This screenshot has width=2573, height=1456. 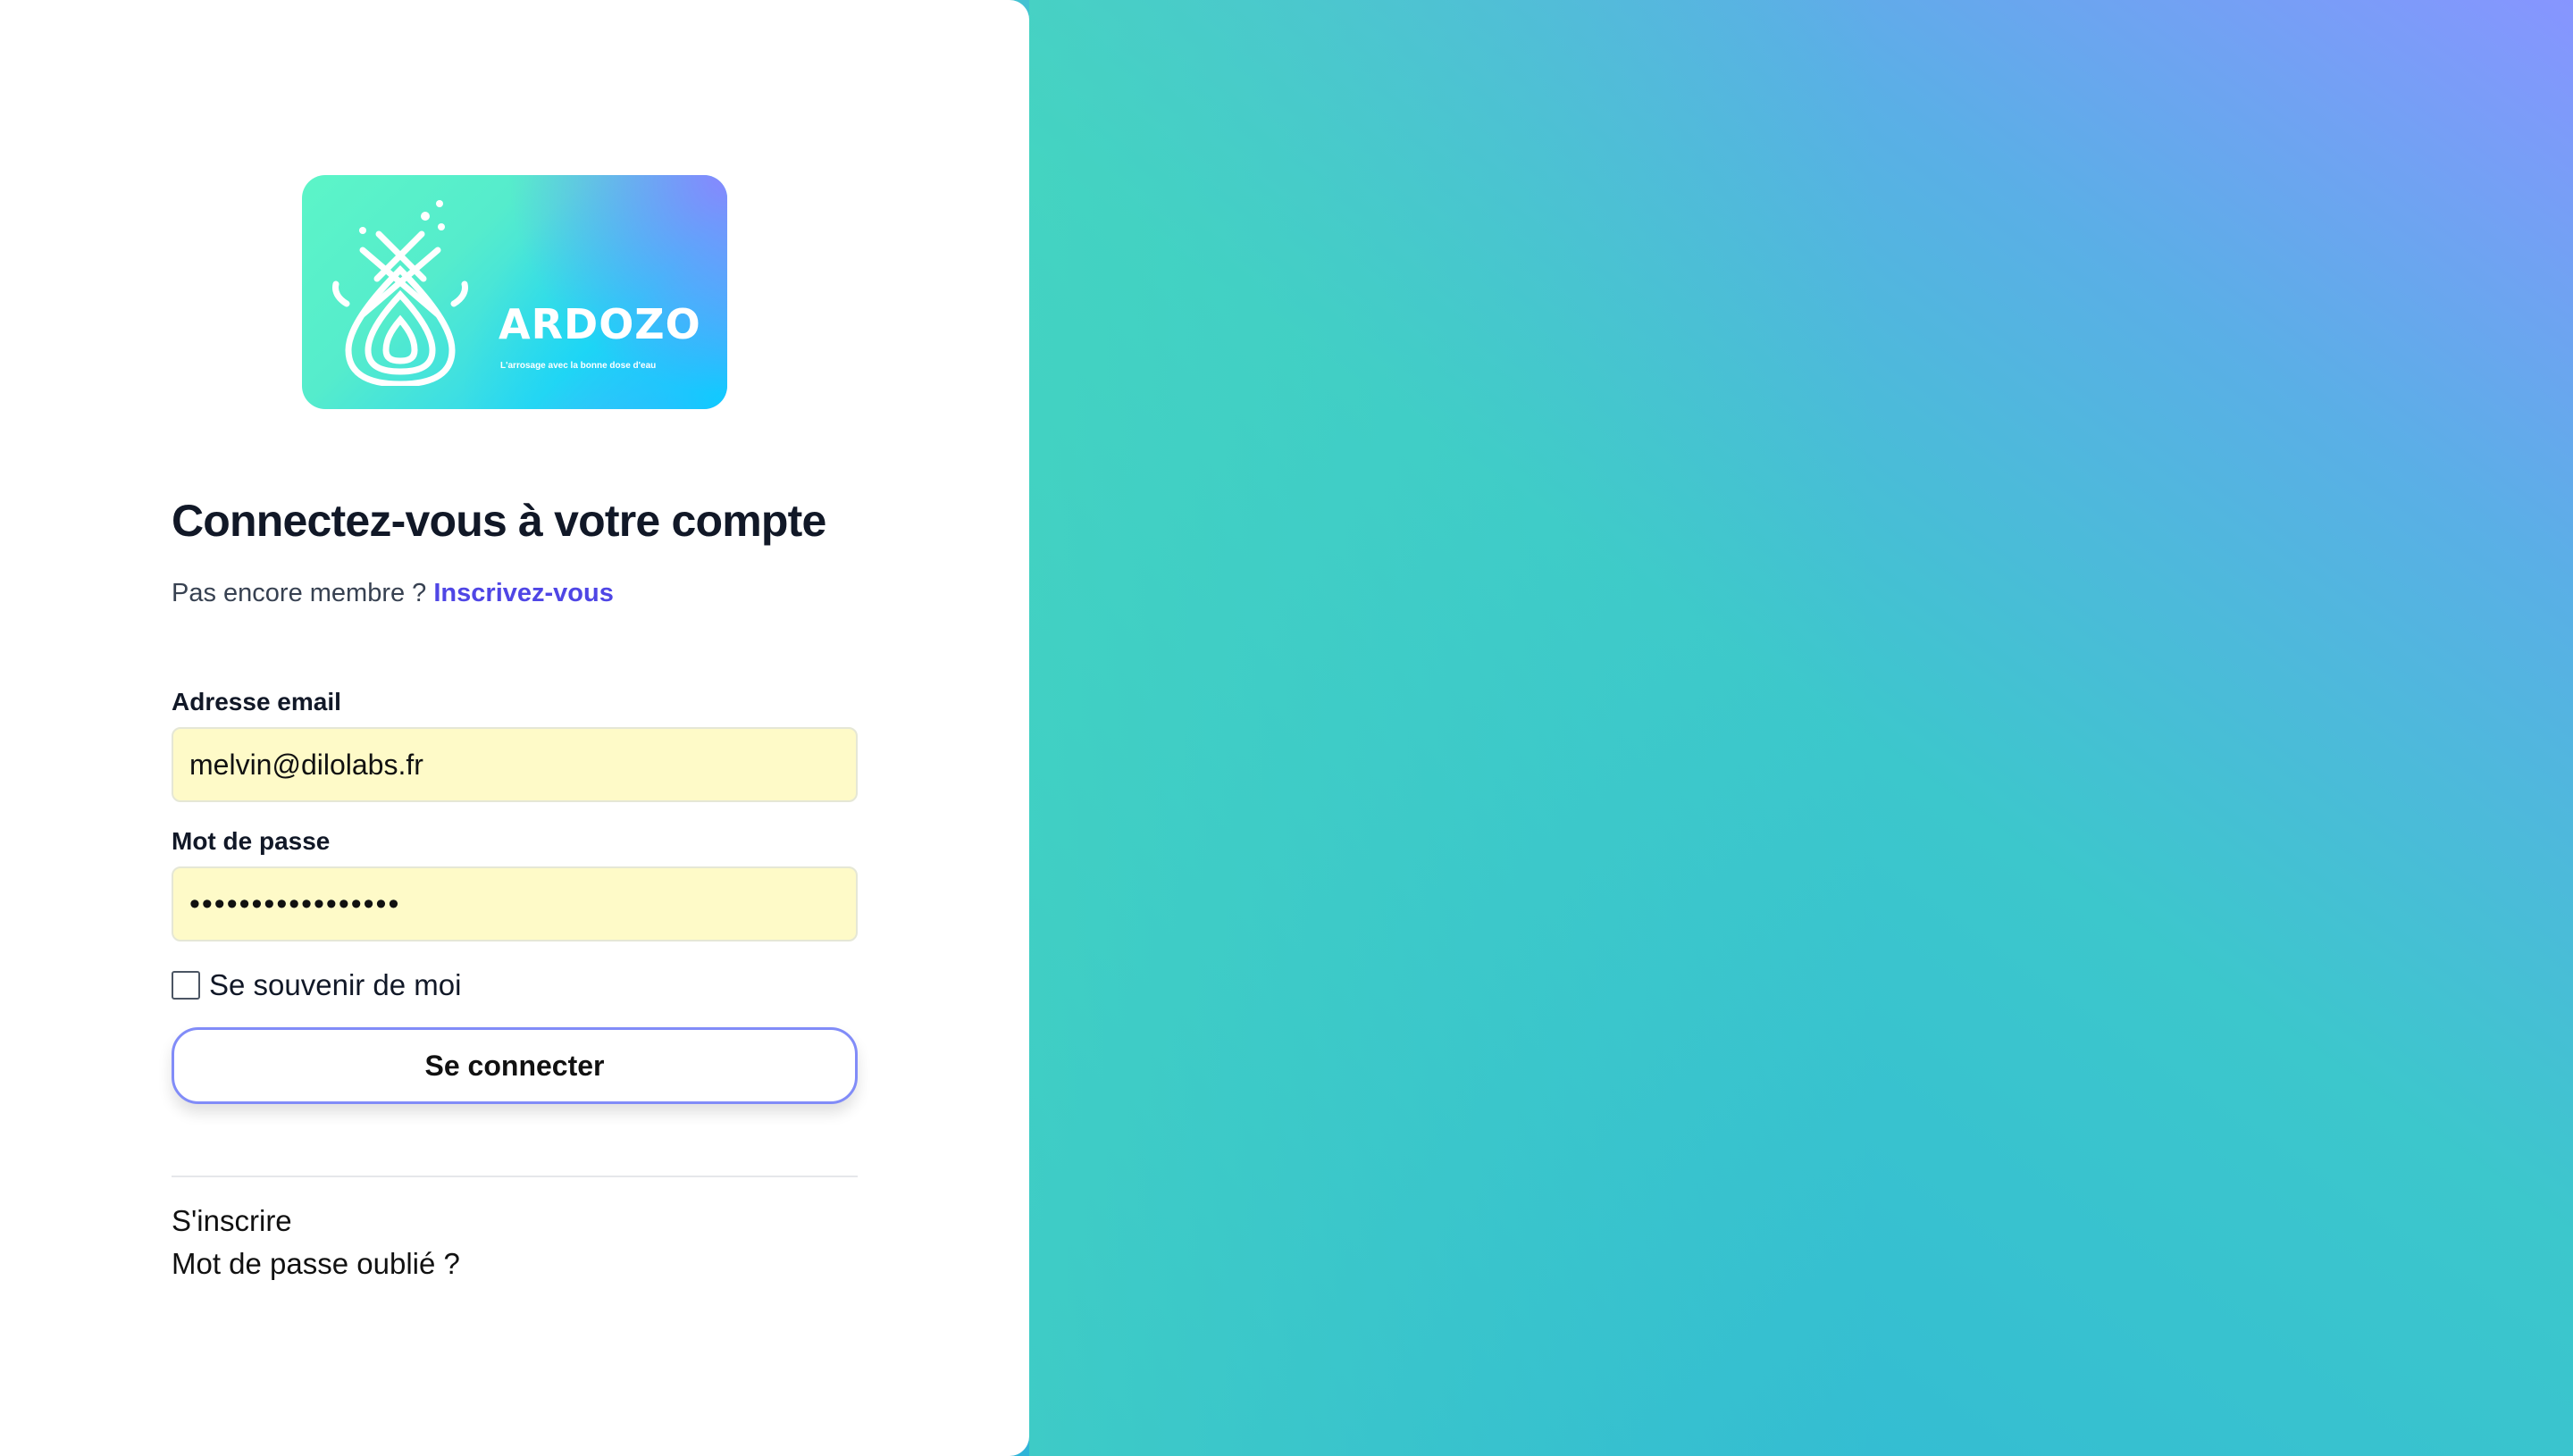 I want to click on email-field-value: melvin@dilolabs.fr, so click(x=306, y=764).